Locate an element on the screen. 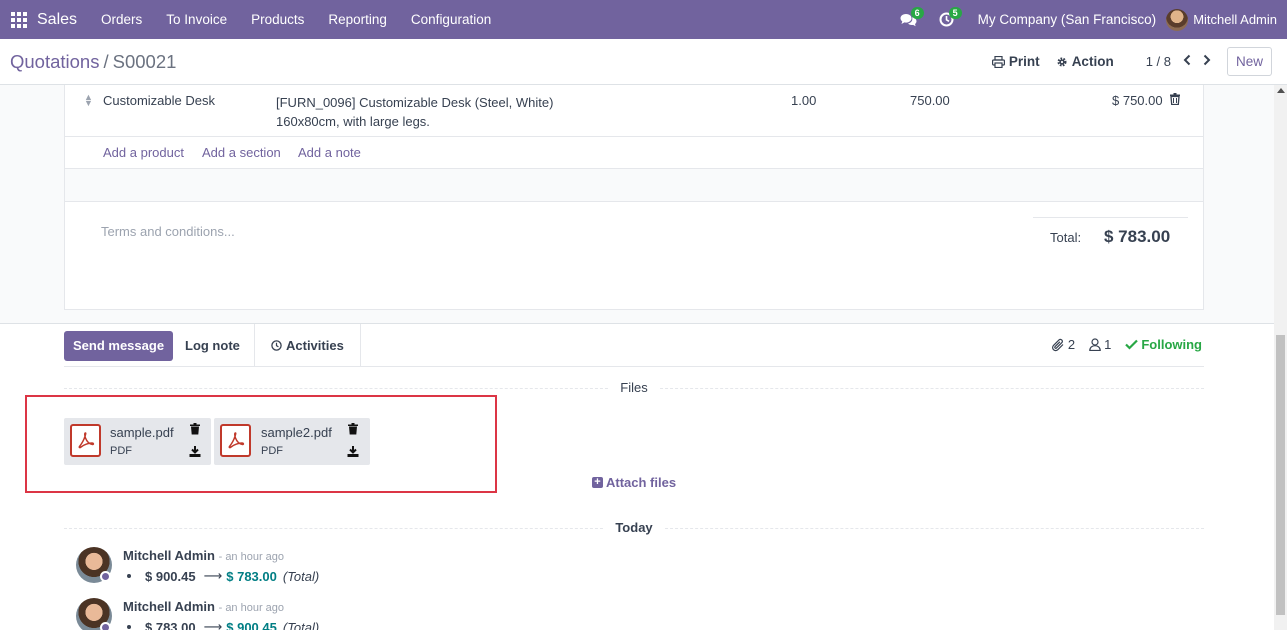 Image resolution: width=1287 pixels, height=630 pixels. user-menu: Mitchell Admin is located at coordinates (1226, 19).